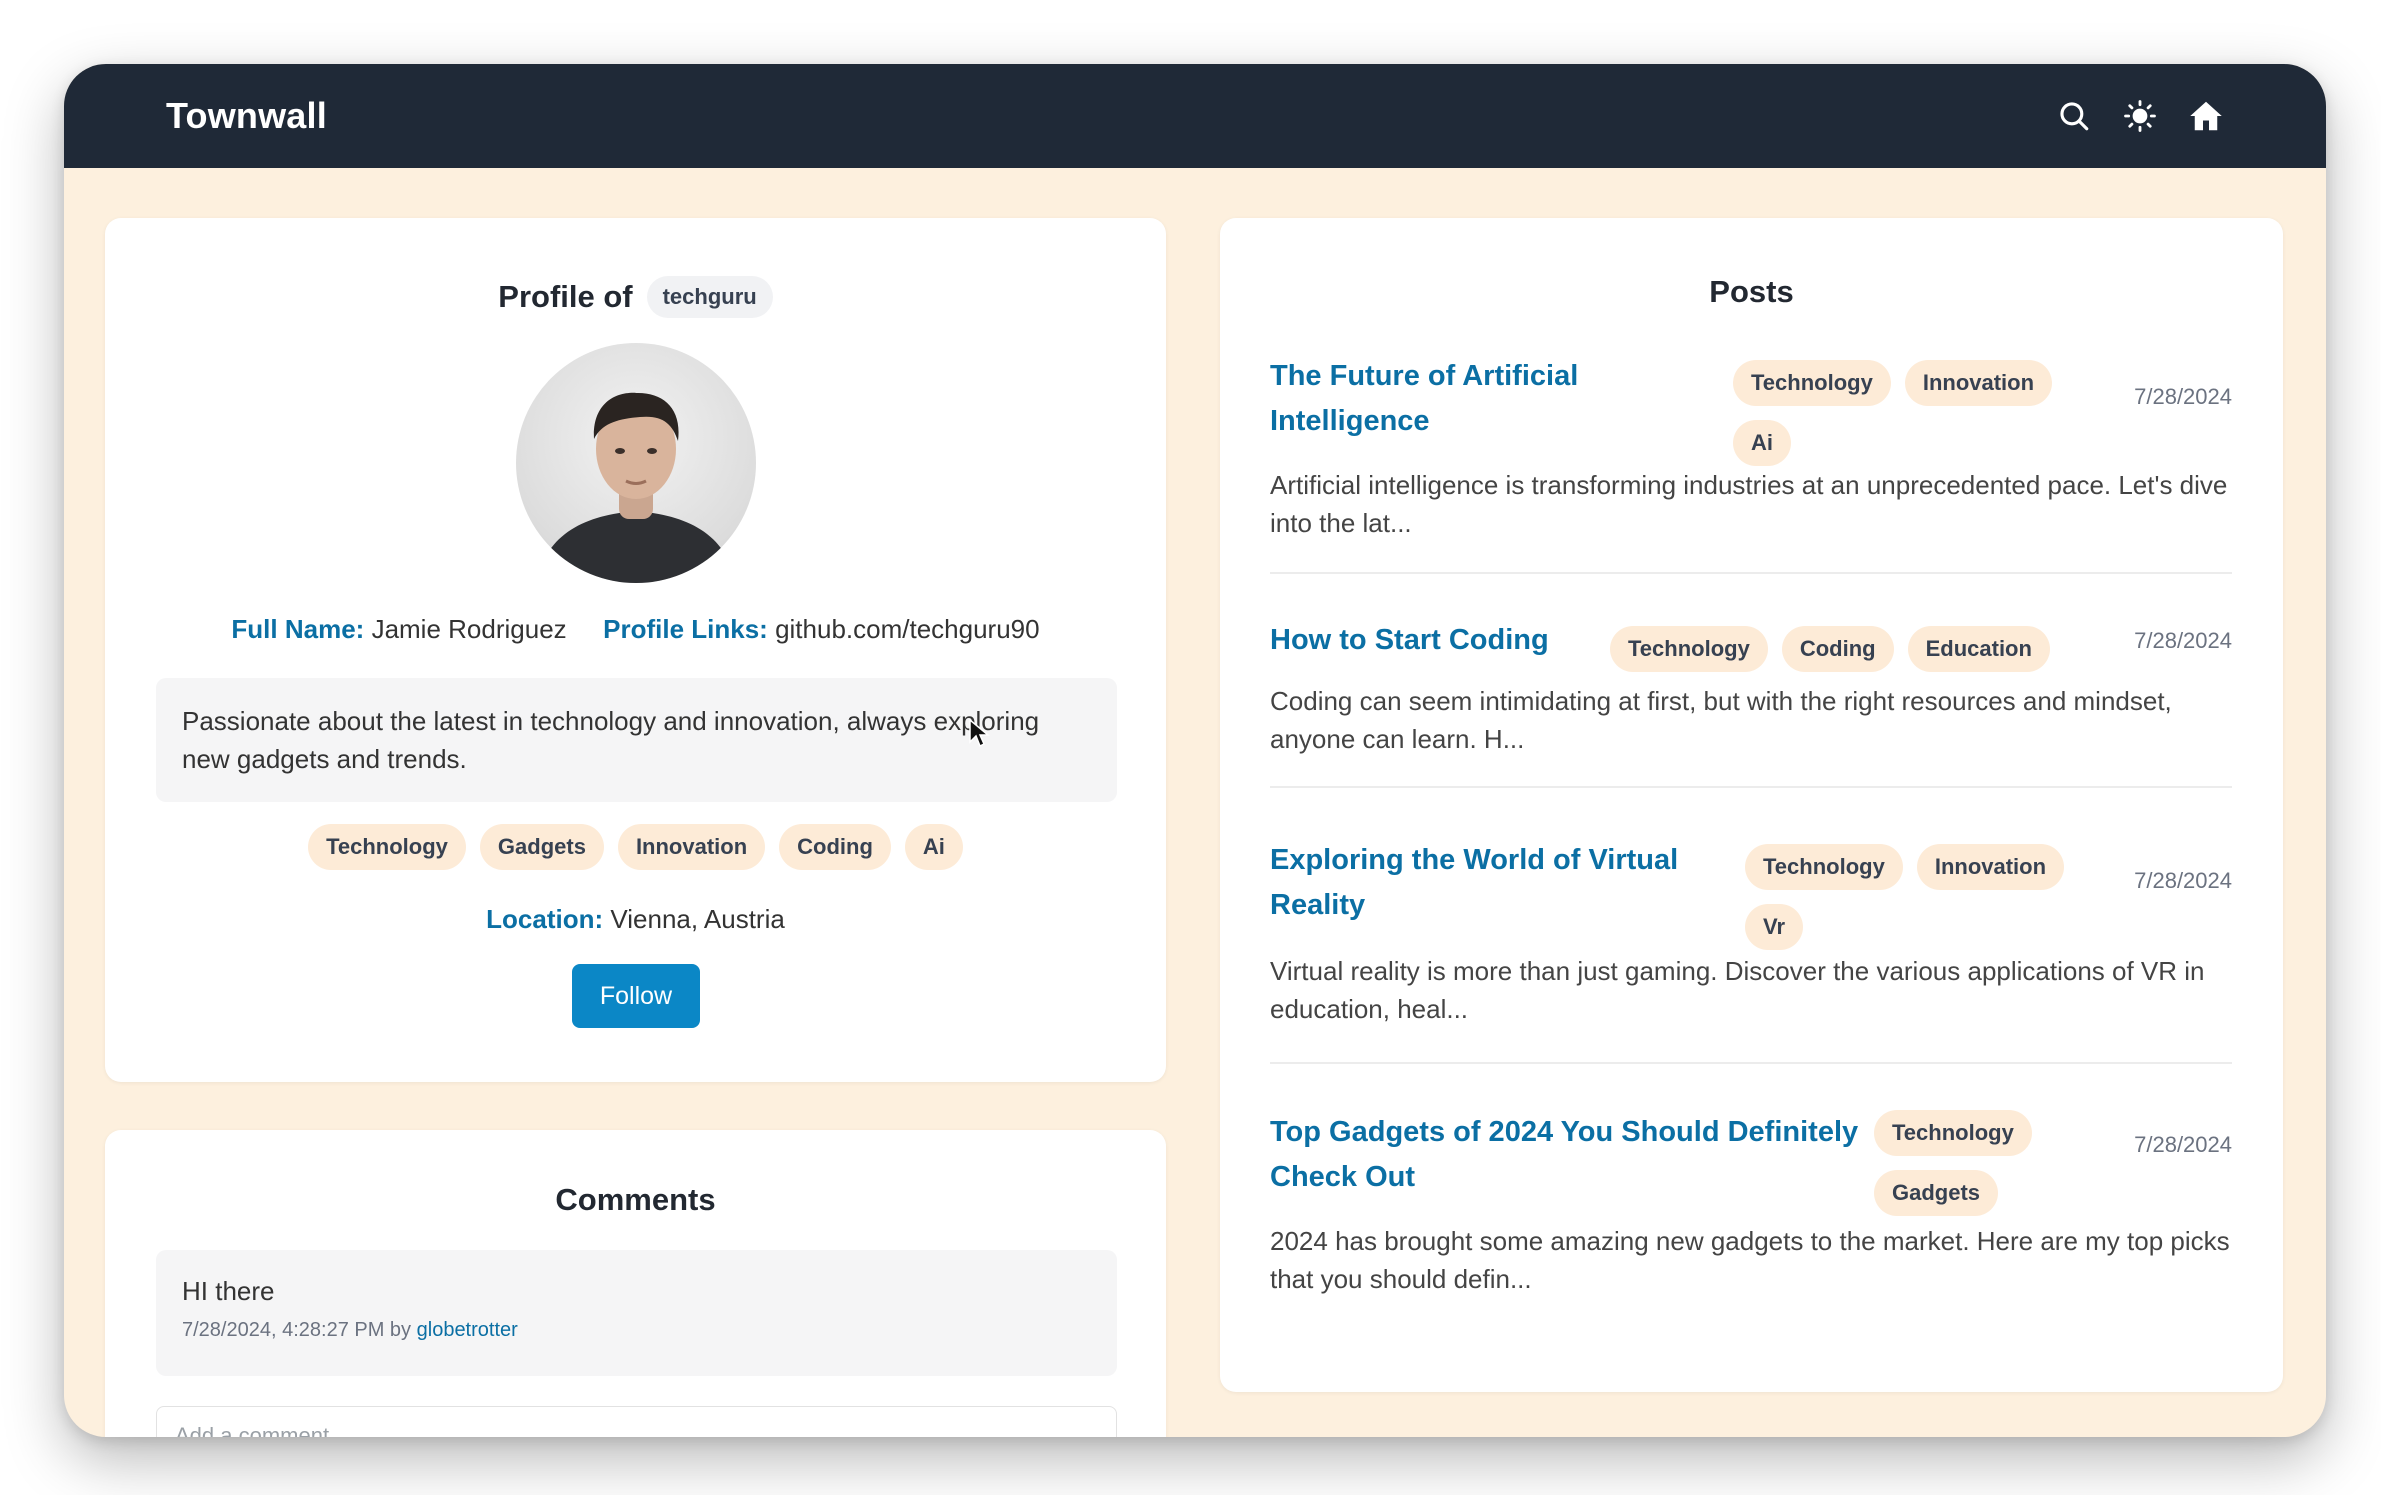 The width and height of the screenshot is (2381, 1495). What do you see at coordinates (1936, 1193) in the screenshot?
I see `post-tag: Gadgets` at bounding box center [1936, 1193].